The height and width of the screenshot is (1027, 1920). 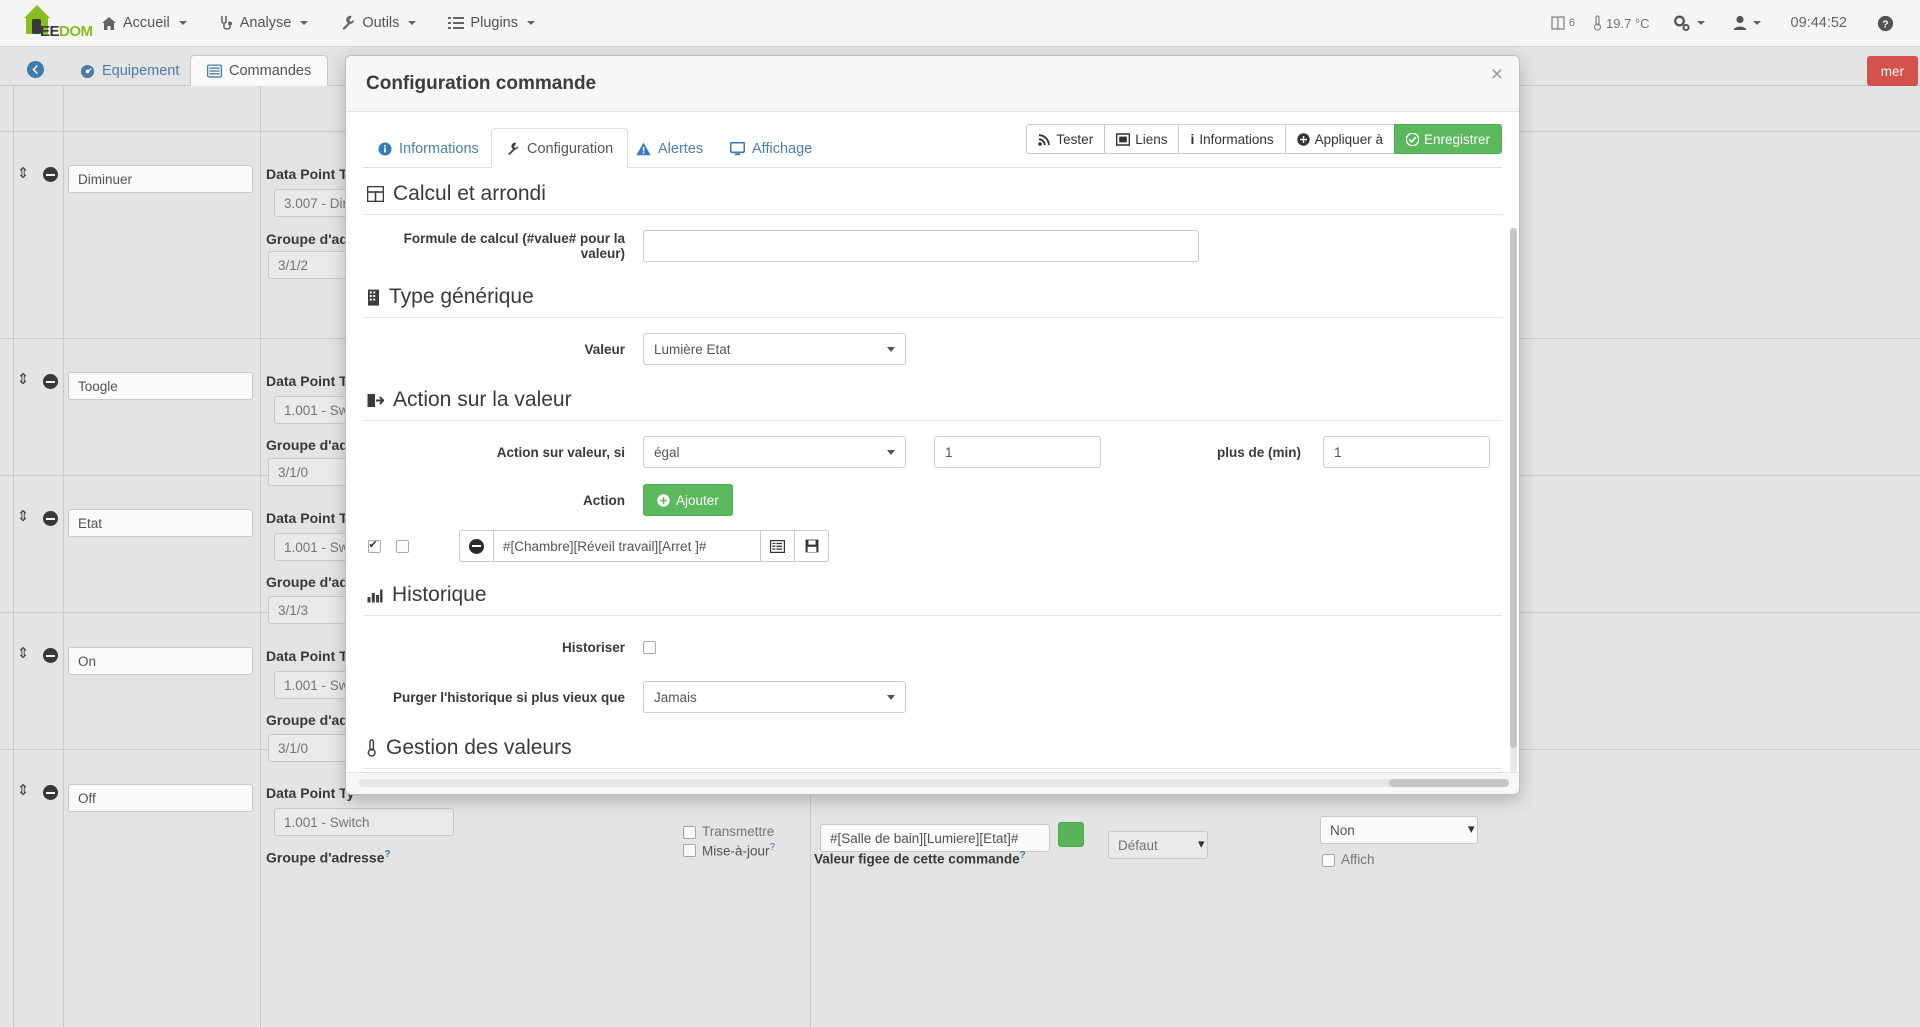 What do you see at coordinates (812, 546) in the screenshot?
I see `floppy-icon` at bounding box center [812, 546].